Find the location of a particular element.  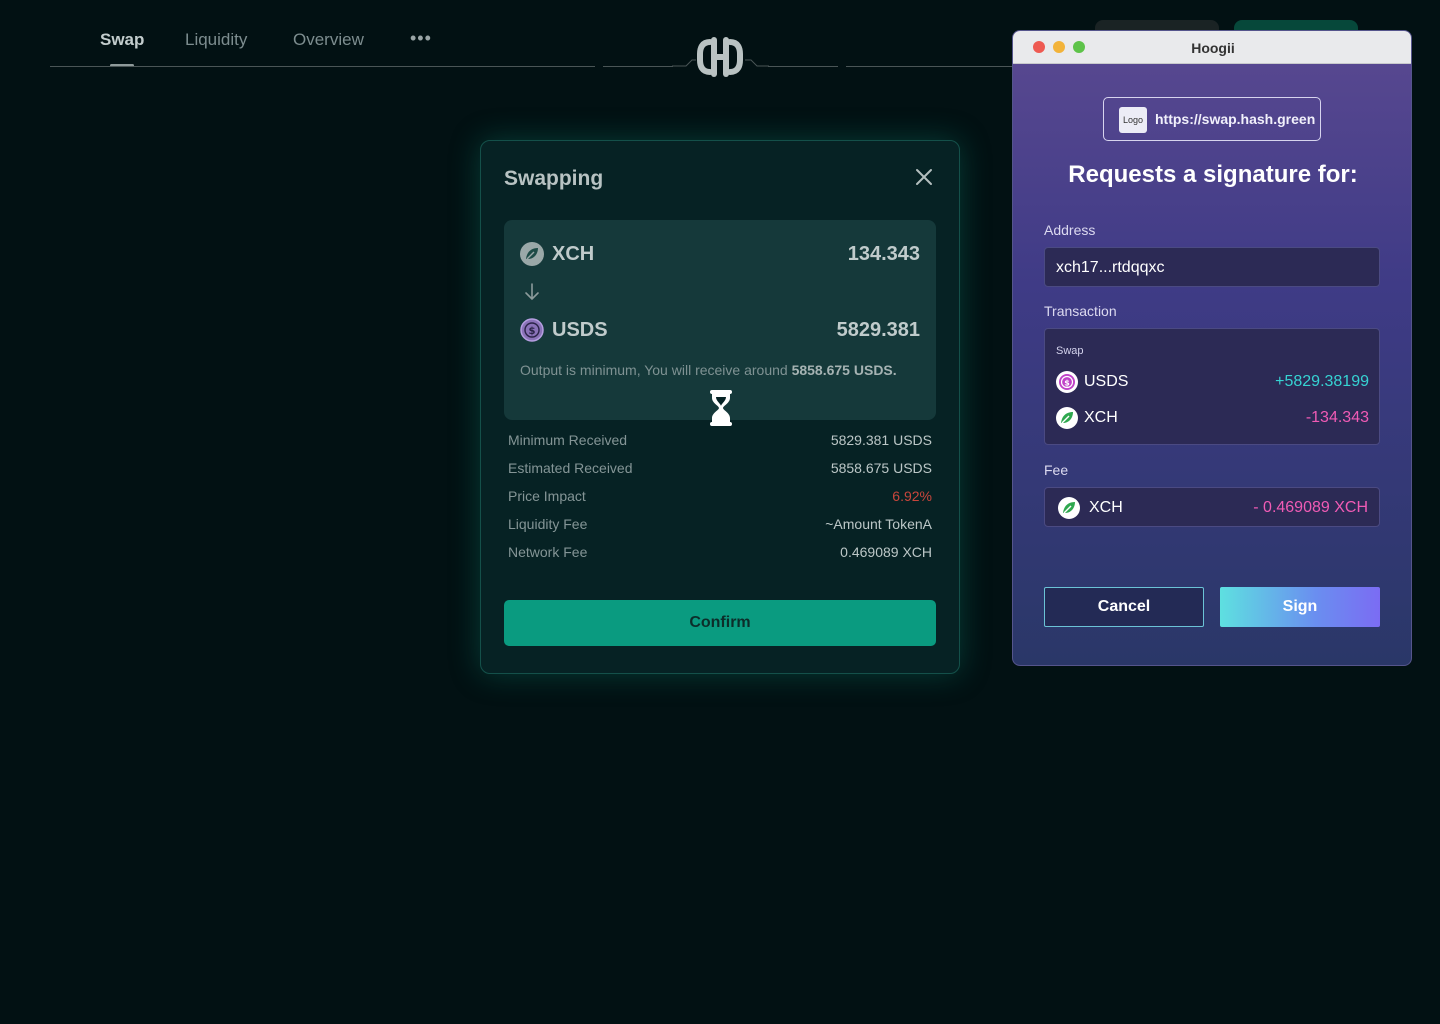

tab-swap: Swap is located at coordinates (122, 40).